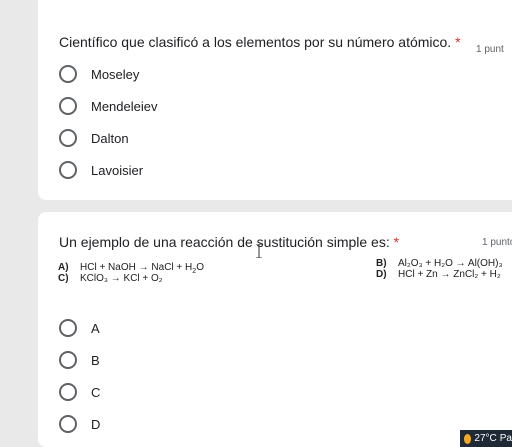 The height and width of the screenshot is (447, 512). What do you see at coordinates (79, 392) in the screenshot?
I see `option-c: C` at bounding box center [79, 392].